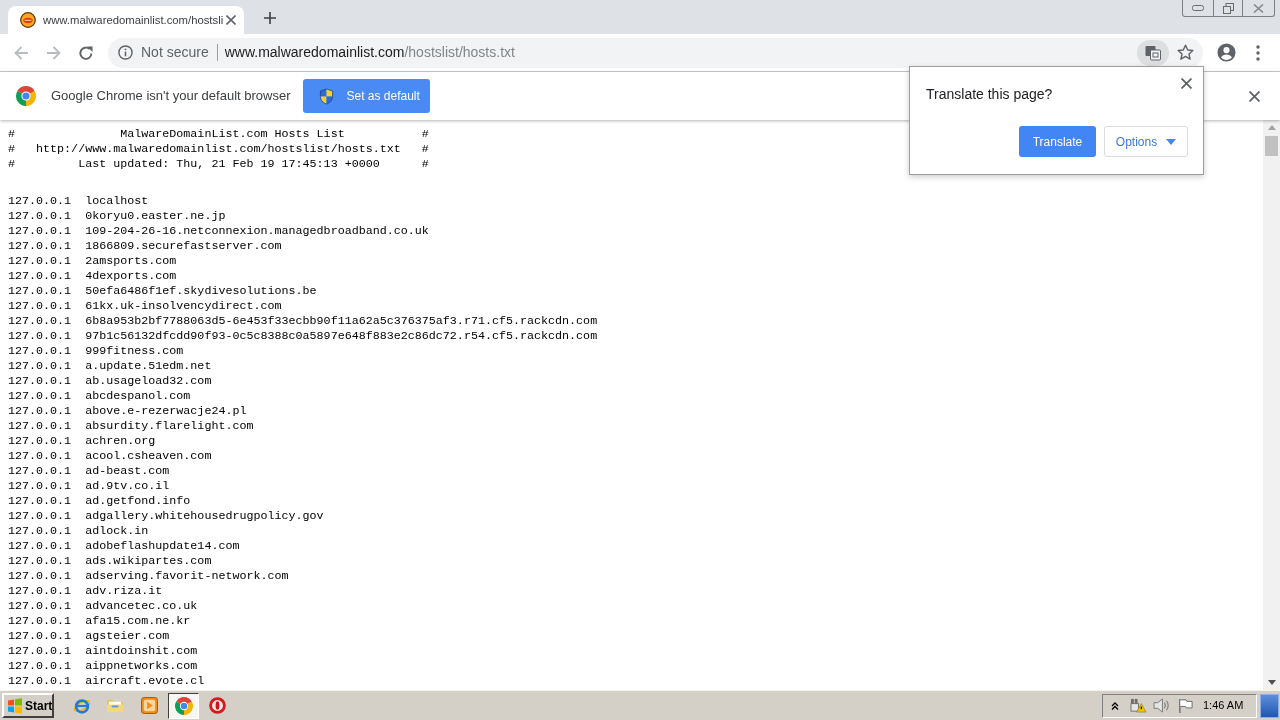 This screenshot has width=1280, height=720. Describe the element at coordinates (92, 276) in the screenshot. I see `hosts-entry: 127.0.0.1 4dexports.com` at that location.